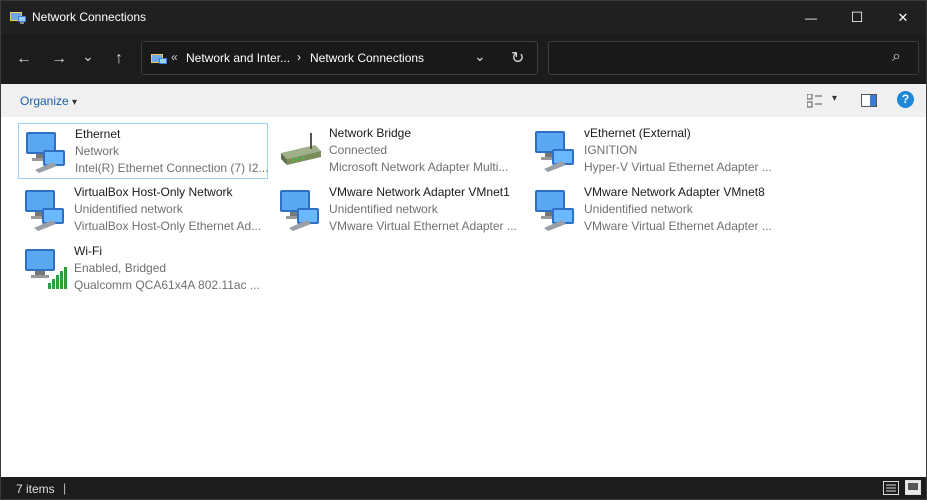 The image size is (927, 500). I want to click on maximize-icon: ☐, so click(857, 17).